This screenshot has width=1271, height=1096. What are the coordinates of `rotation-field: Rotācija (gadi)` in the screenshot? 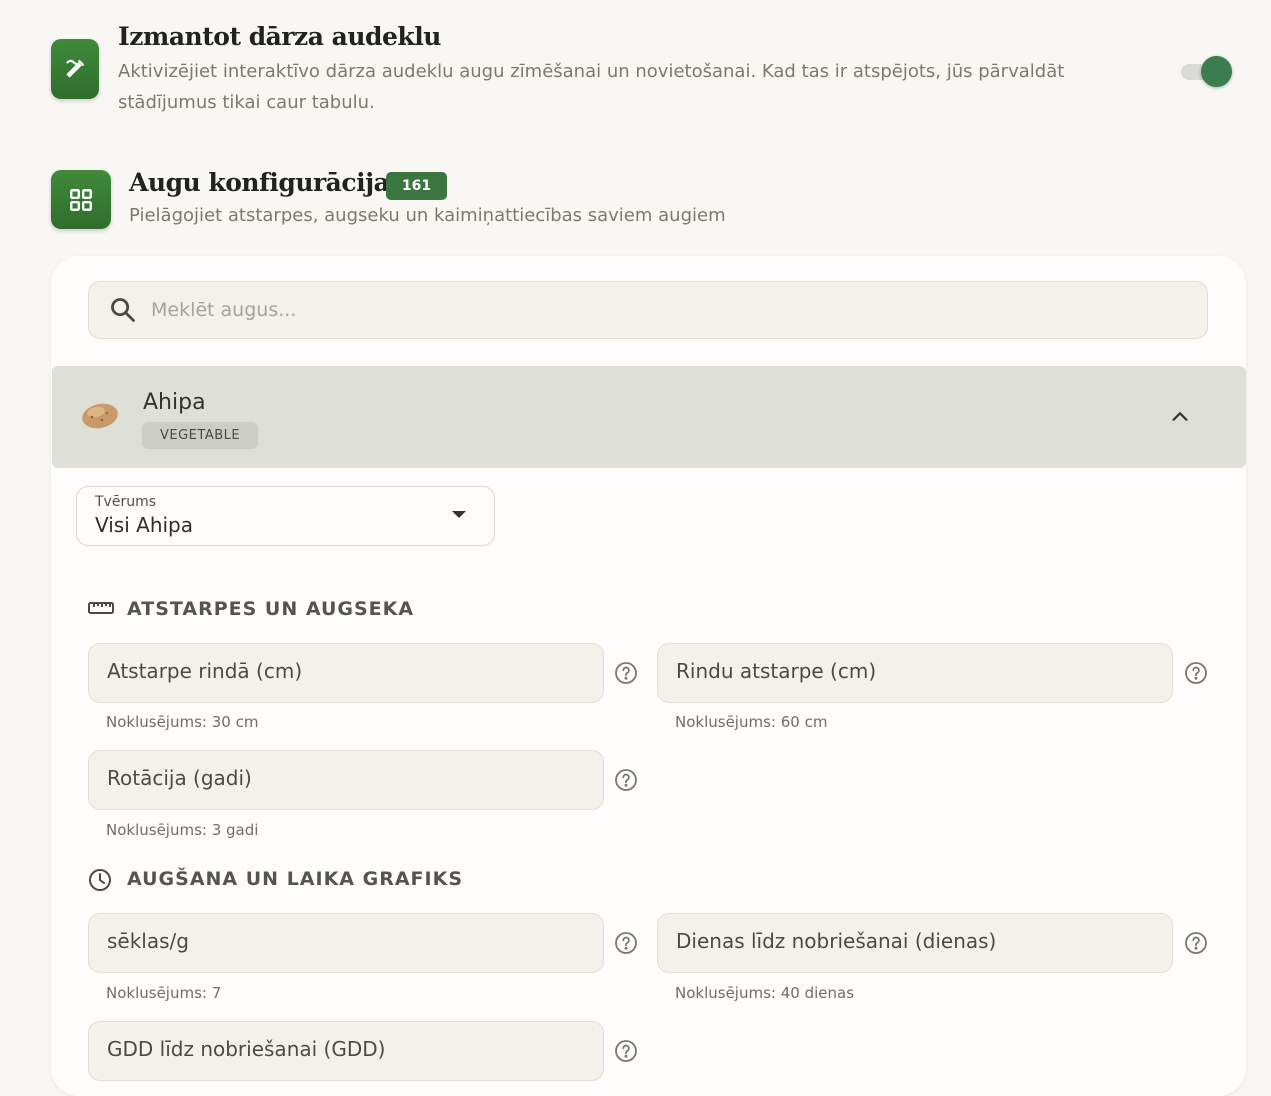 It's located at (346, 780).